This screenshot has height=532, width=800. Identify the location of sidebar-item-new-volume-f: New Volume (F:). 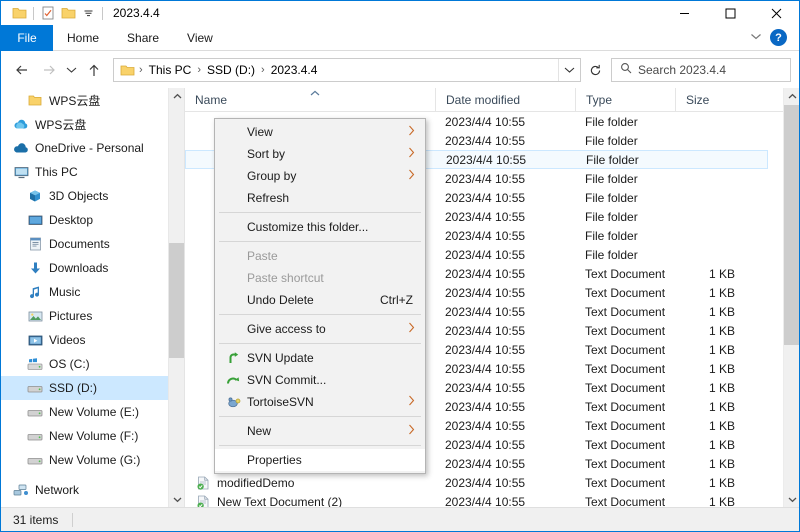
(92, 436).